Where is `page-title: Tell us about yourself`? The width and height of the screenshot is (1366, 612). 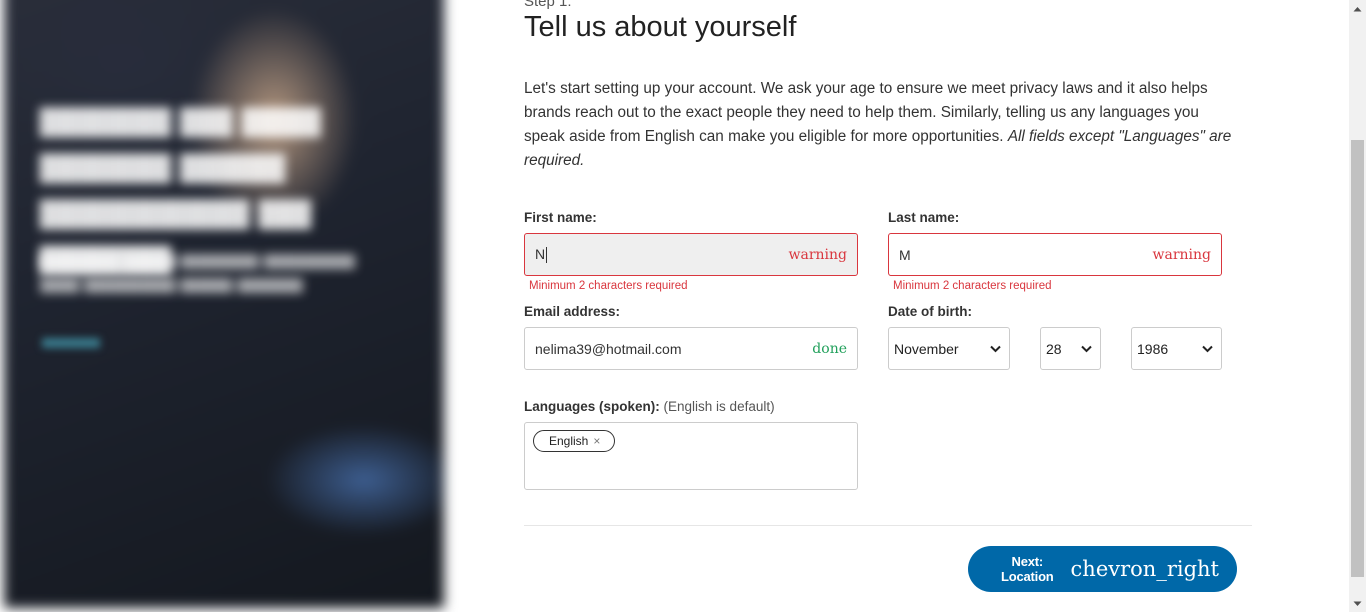
page-title: Tell us about yourself is located at coordinates (660, 27).